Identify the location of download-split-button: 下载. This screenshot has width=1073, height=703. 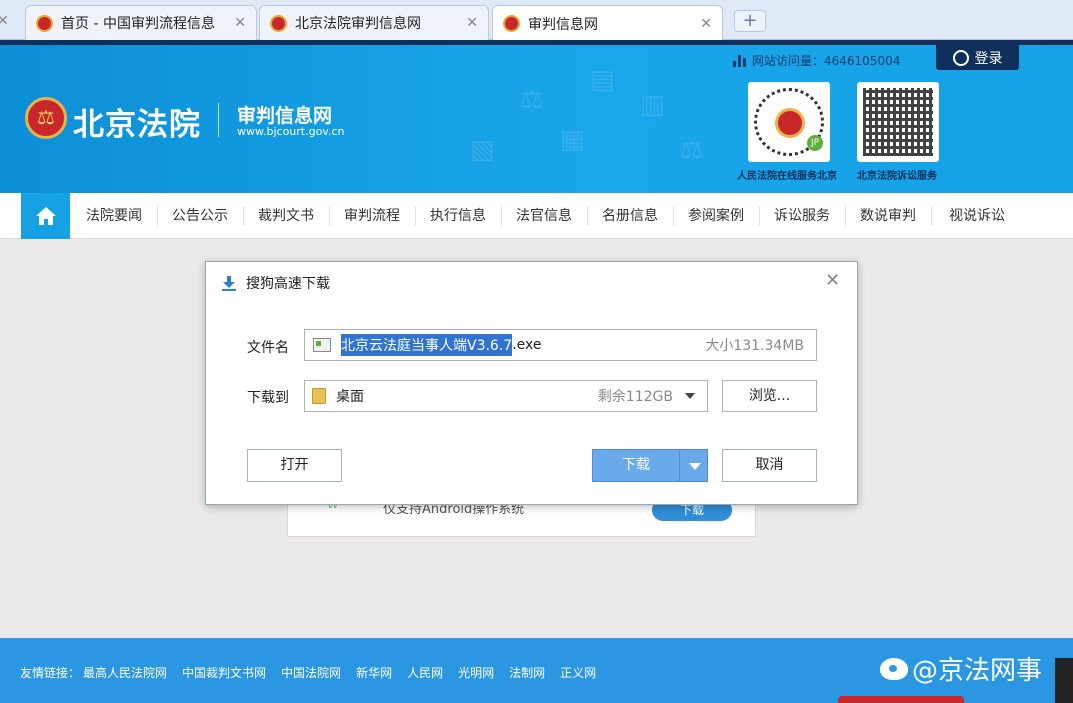
(650, 465).